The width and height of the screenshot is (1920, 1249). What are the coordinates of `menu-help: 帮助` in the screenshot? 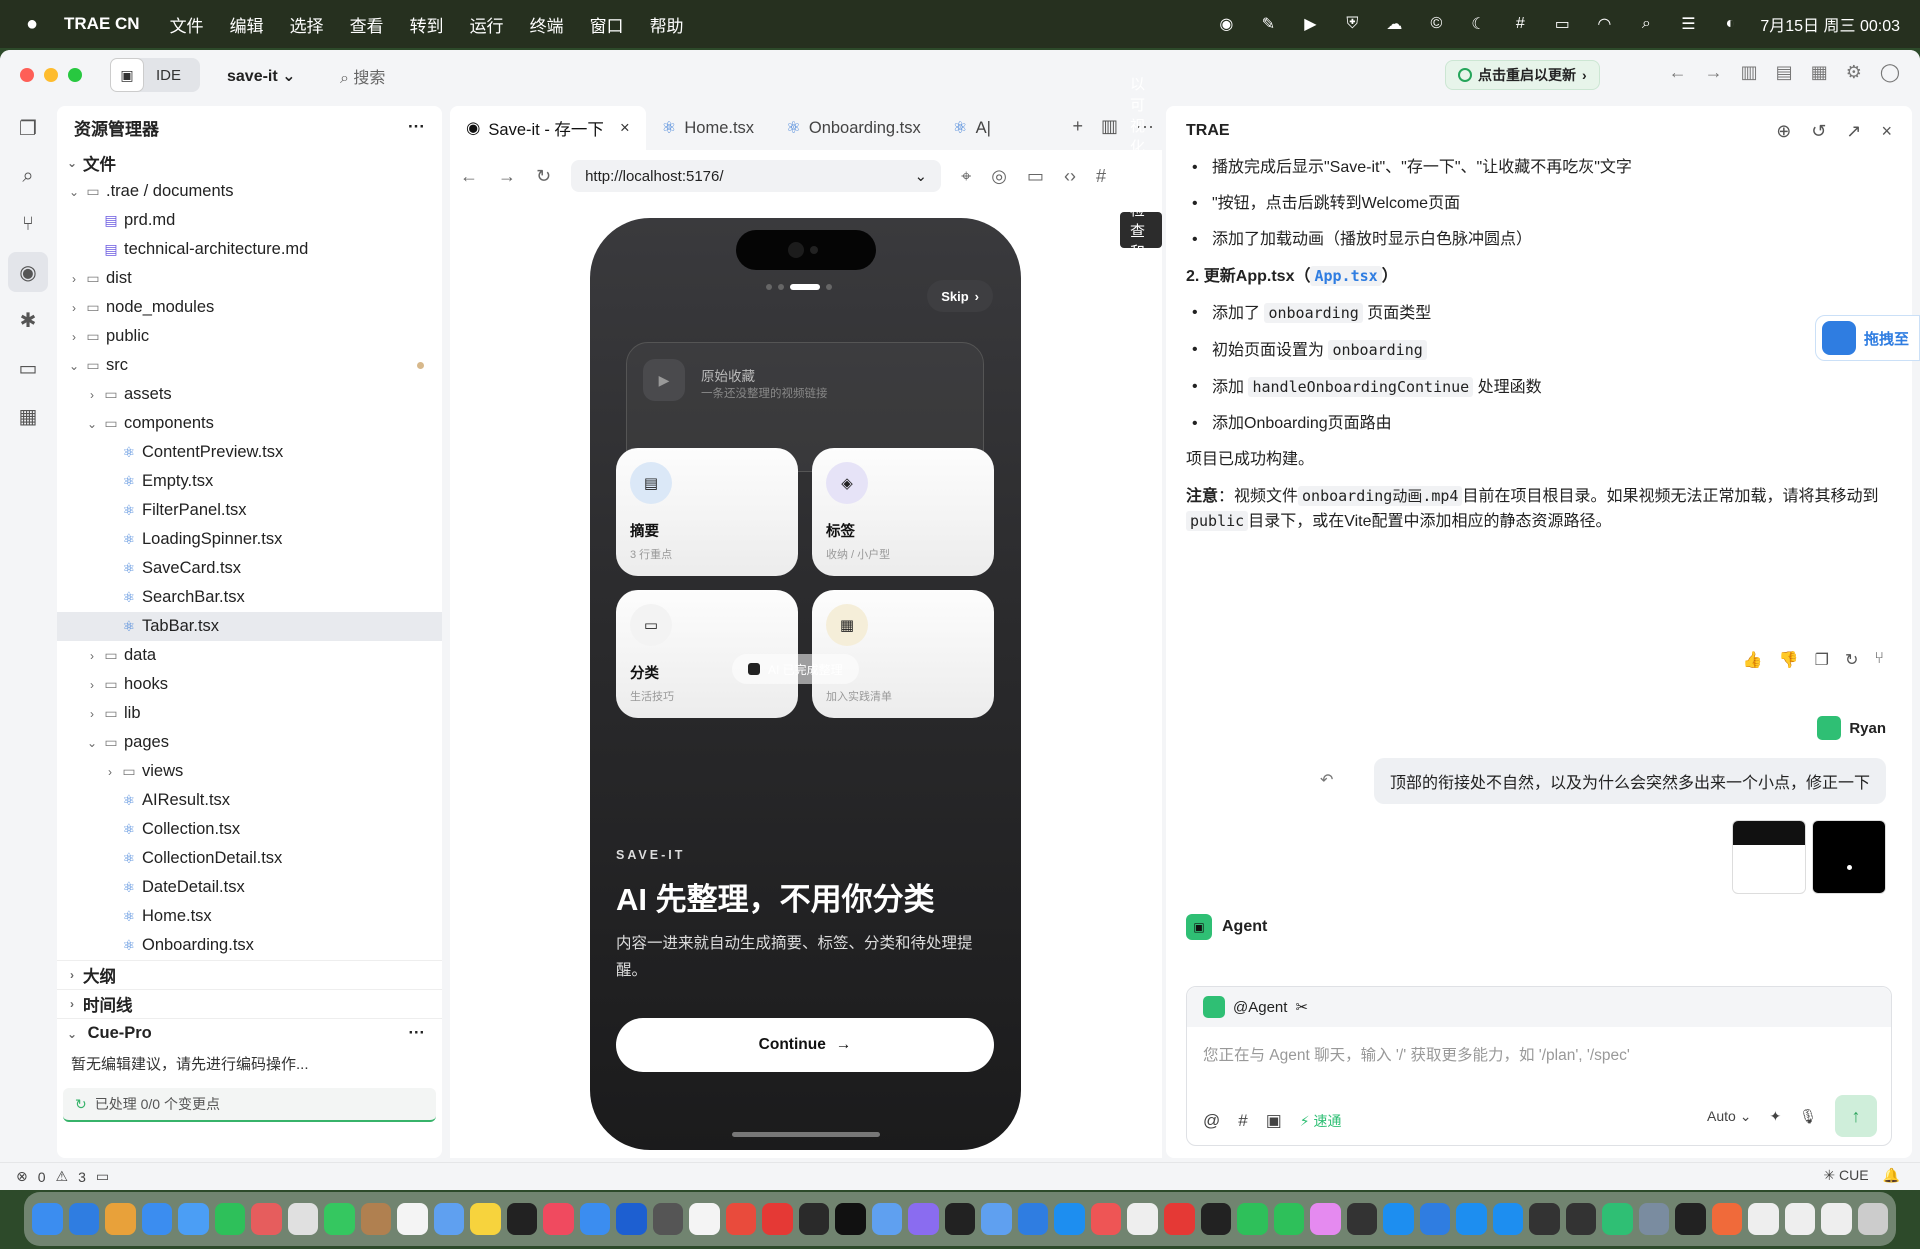 It's located at (667, 24).